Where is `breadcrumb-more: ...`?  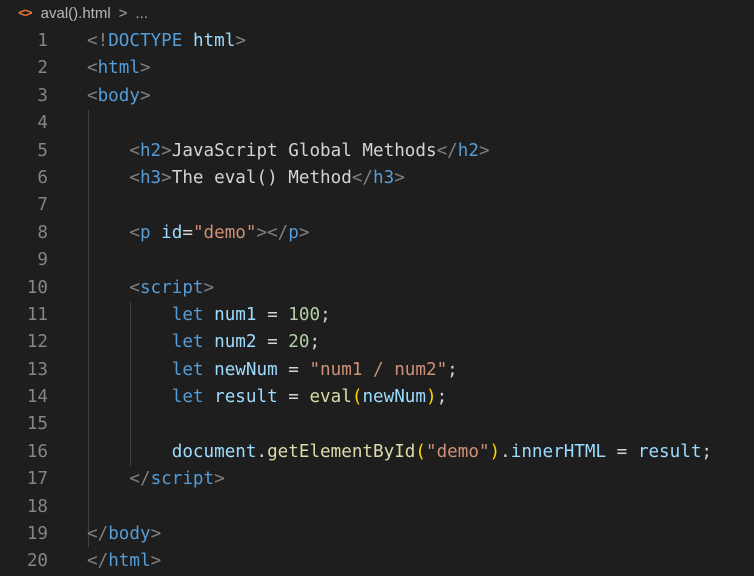 breadcrumb-more: ... is located at coordinates (141, 13).